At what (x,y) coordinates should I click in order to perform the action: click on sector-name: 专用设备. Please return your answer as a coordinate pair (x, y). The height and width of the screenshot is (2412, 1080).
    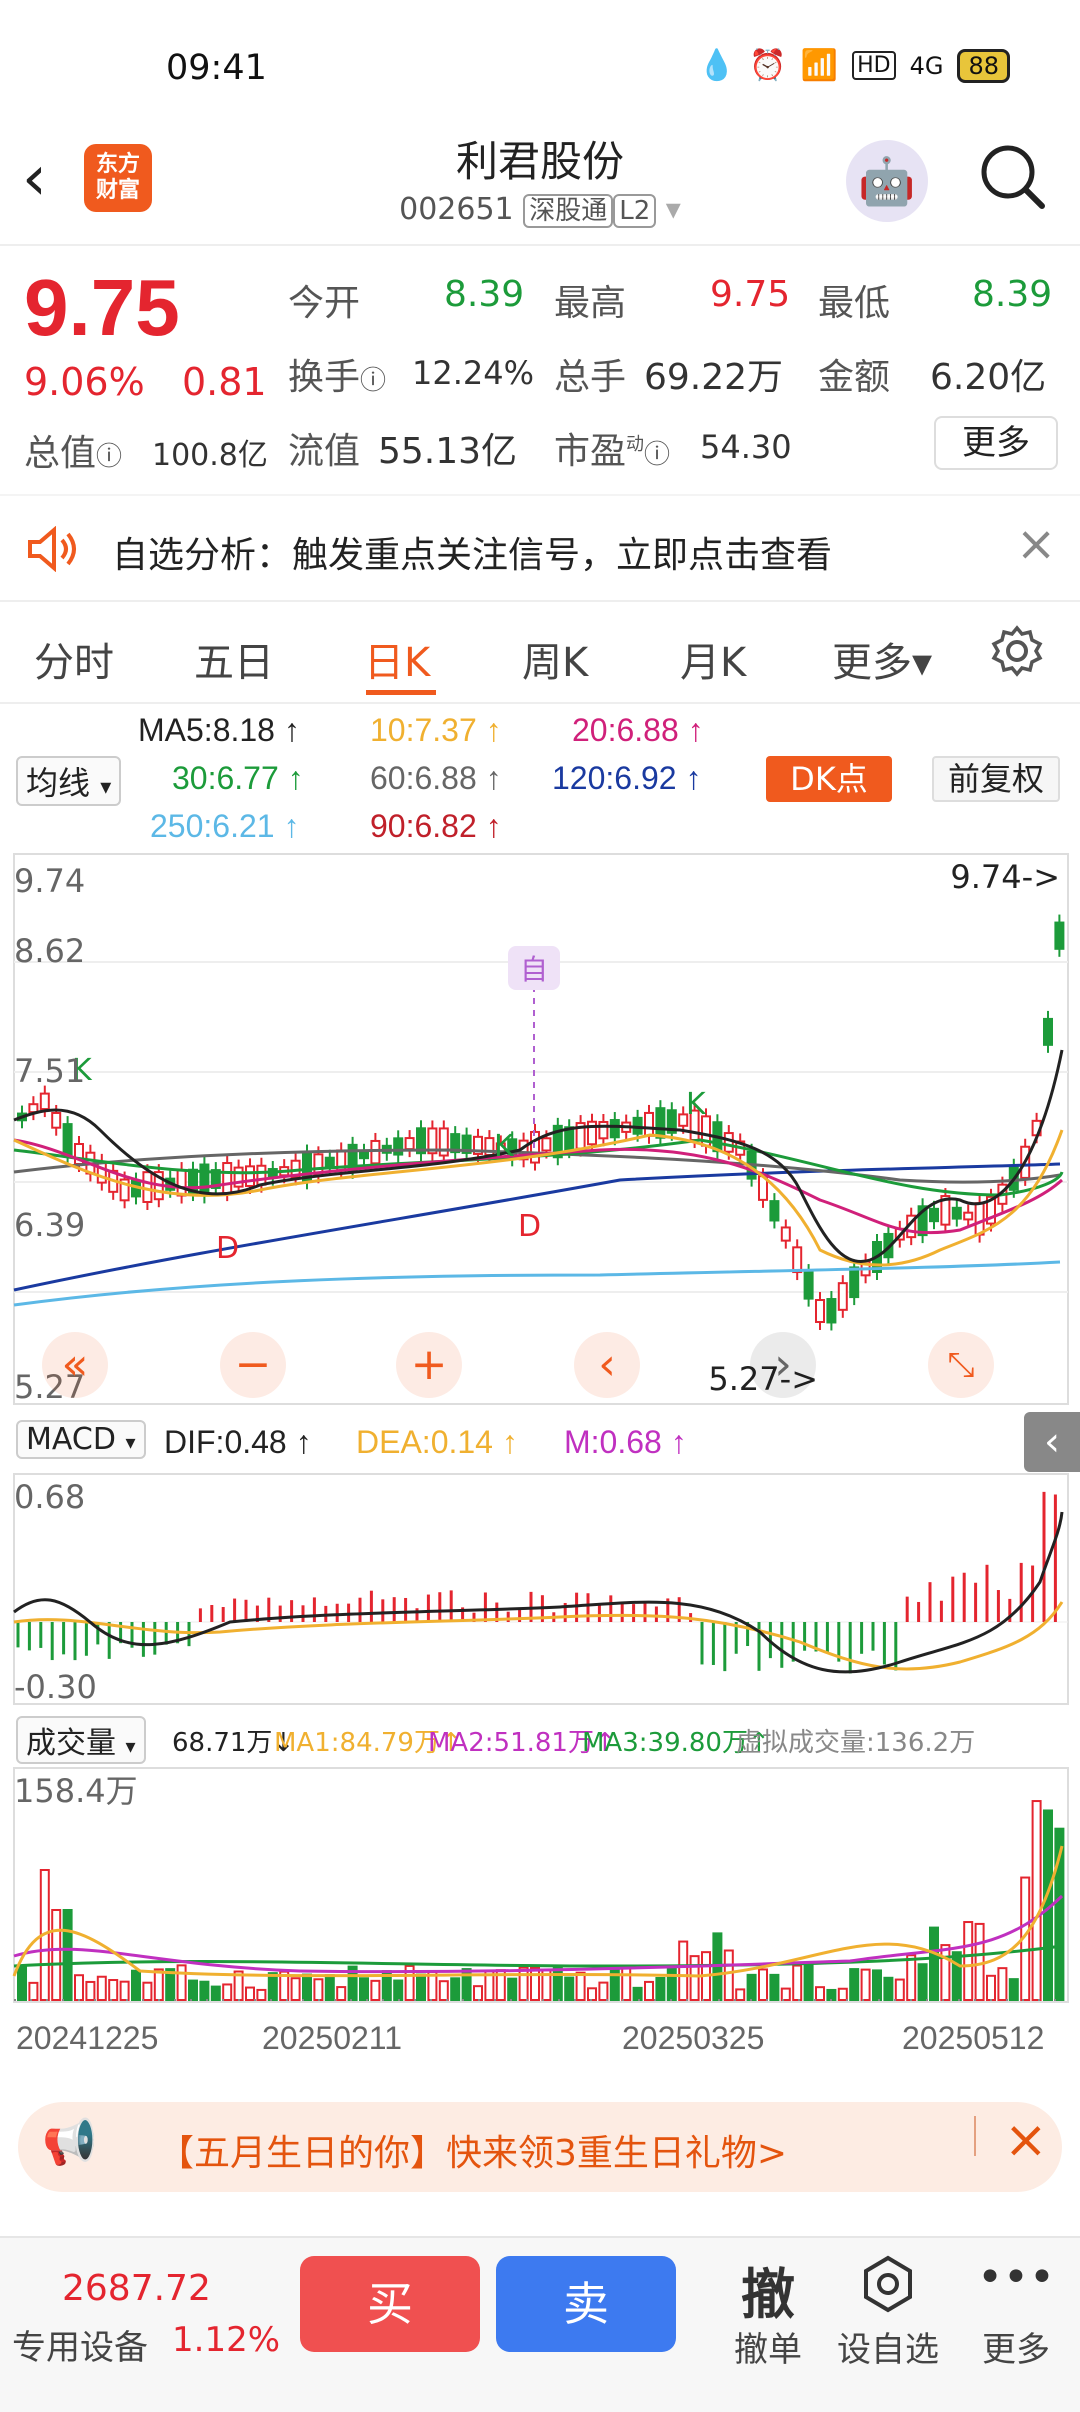
    Looking at the image, I should click on (80, 2344).